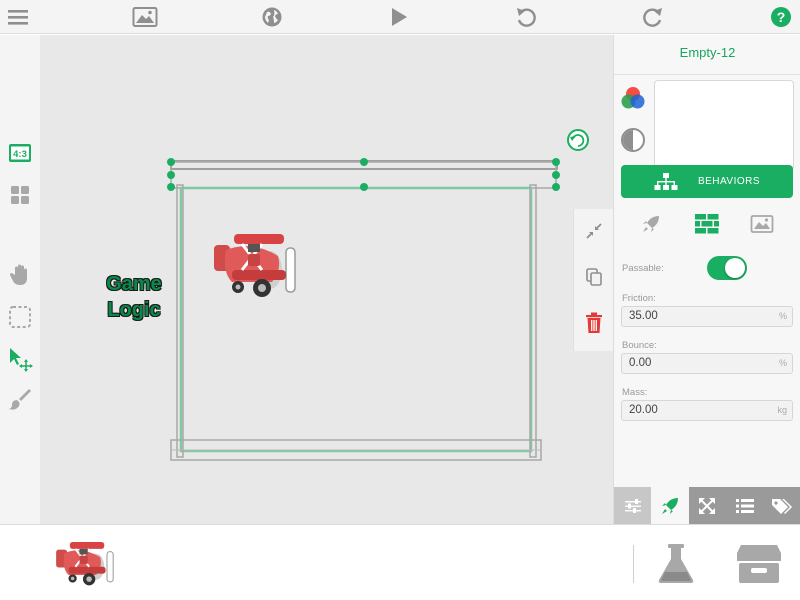 The width and height of the screenshot is (800, 600). I want to click on inspector-divider, so click(707, 74).